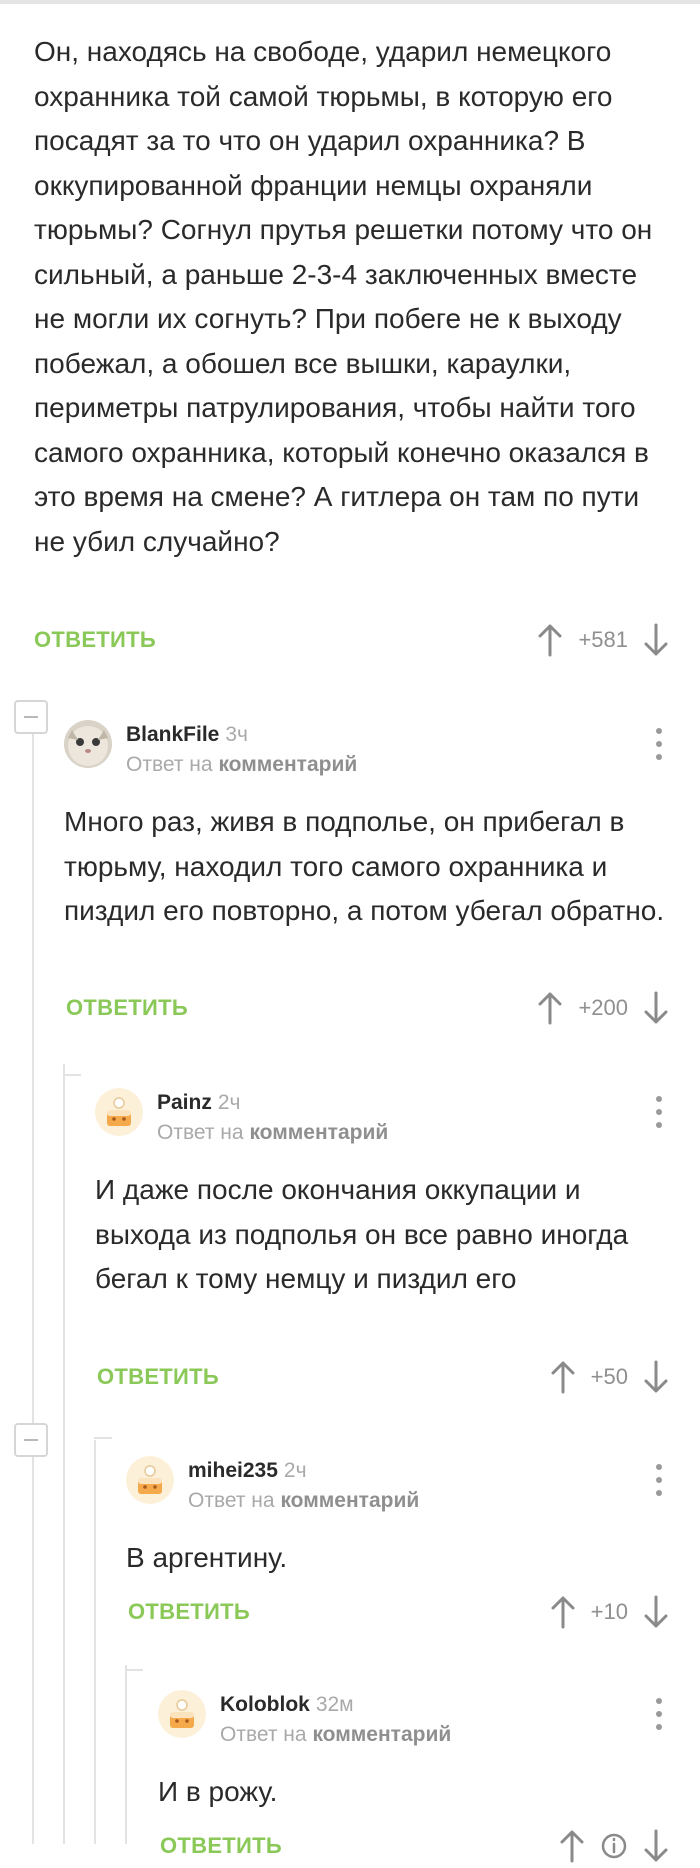 This screenshot has height=1868, width=700. What do you see at coordinates (383, 1377) in the screenshot?
I see `comment-actions: ОТВЕТИТЬ +50` at bounding box center [383, 1377].